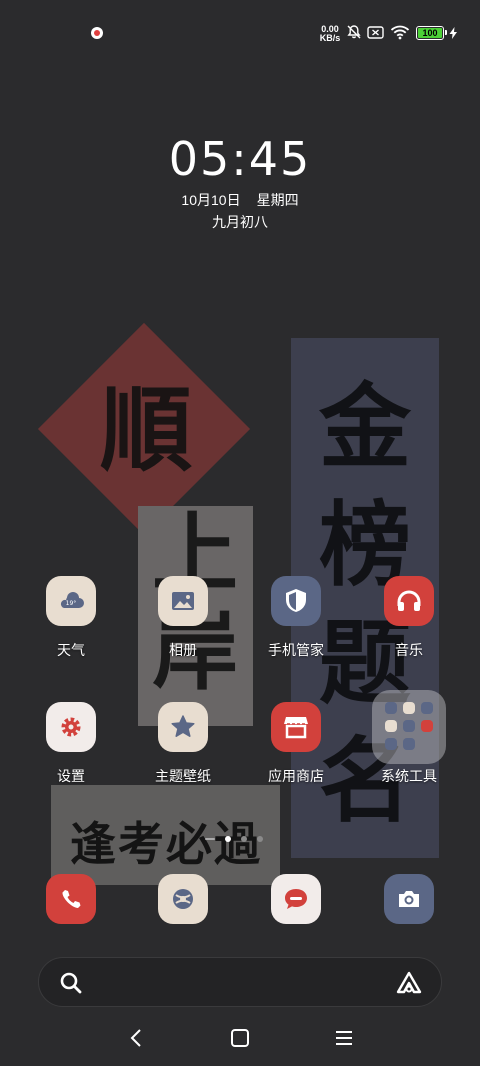  Describe the element at coordinates (240, 222) in the screenshot. I see `clock-lunar-date: 九月初八` at that location.